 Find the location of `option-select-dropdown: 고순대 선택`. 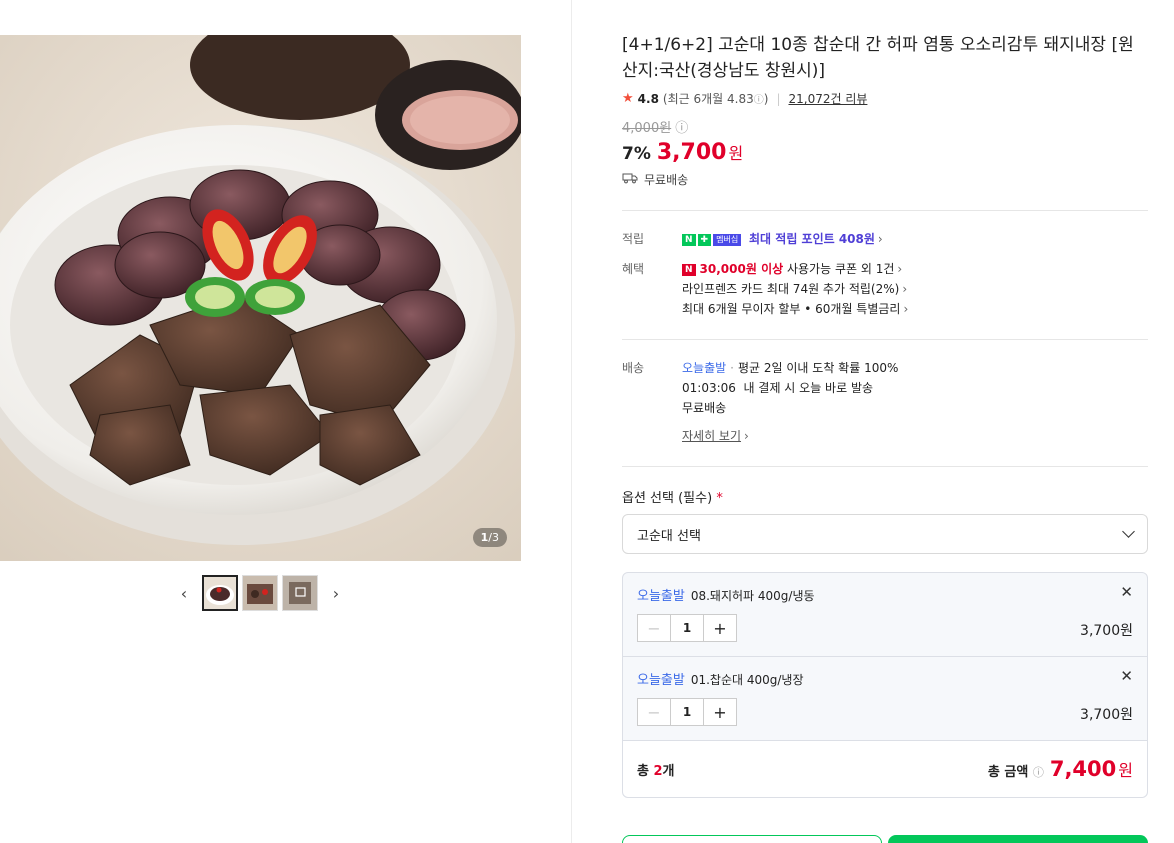

option-select-dropdown: 고순대 선택 is located at coordinates (885, 534).